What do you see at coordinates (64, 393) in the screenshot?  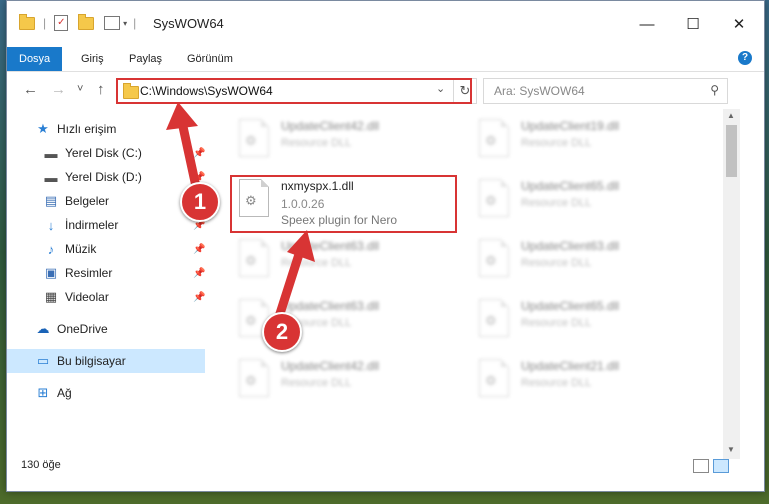 I see `sidebar-item-label: Ağ` at bounding box center [64, 393].